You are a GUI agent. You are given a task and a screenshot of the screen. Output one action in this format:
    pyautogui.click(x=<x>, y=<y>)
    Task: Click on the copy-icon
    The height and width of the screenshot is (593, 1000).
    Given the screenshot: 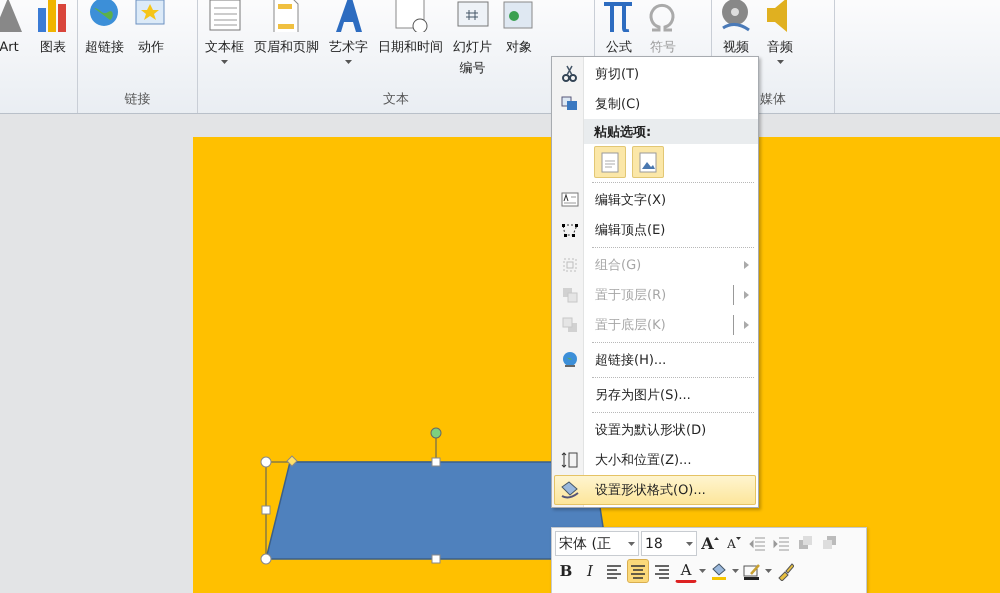 What is the action you would take?
    pyautogui.click(x=570, y=104)
    